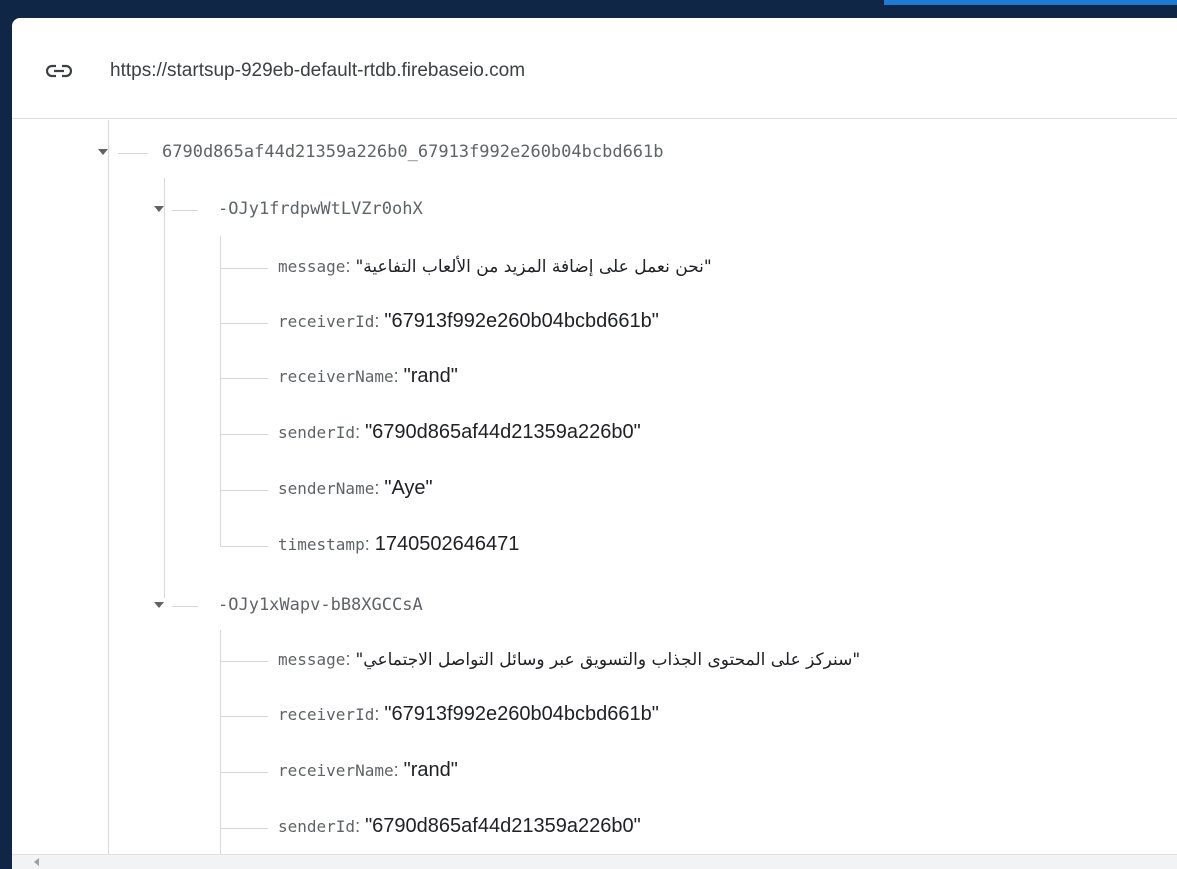 The width and height of the screenshot is (1177, 869). I want to click on child-1-expand-caret-icon, so click(159, 209).